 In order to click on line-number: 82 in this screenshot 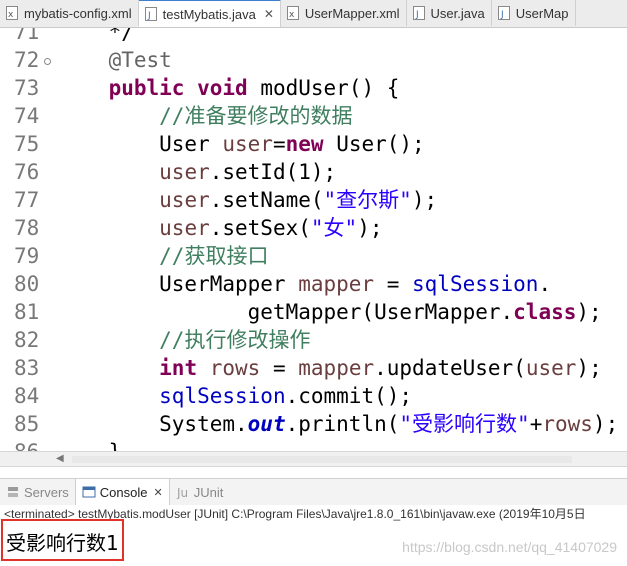, I will do `click(27, 340)`.